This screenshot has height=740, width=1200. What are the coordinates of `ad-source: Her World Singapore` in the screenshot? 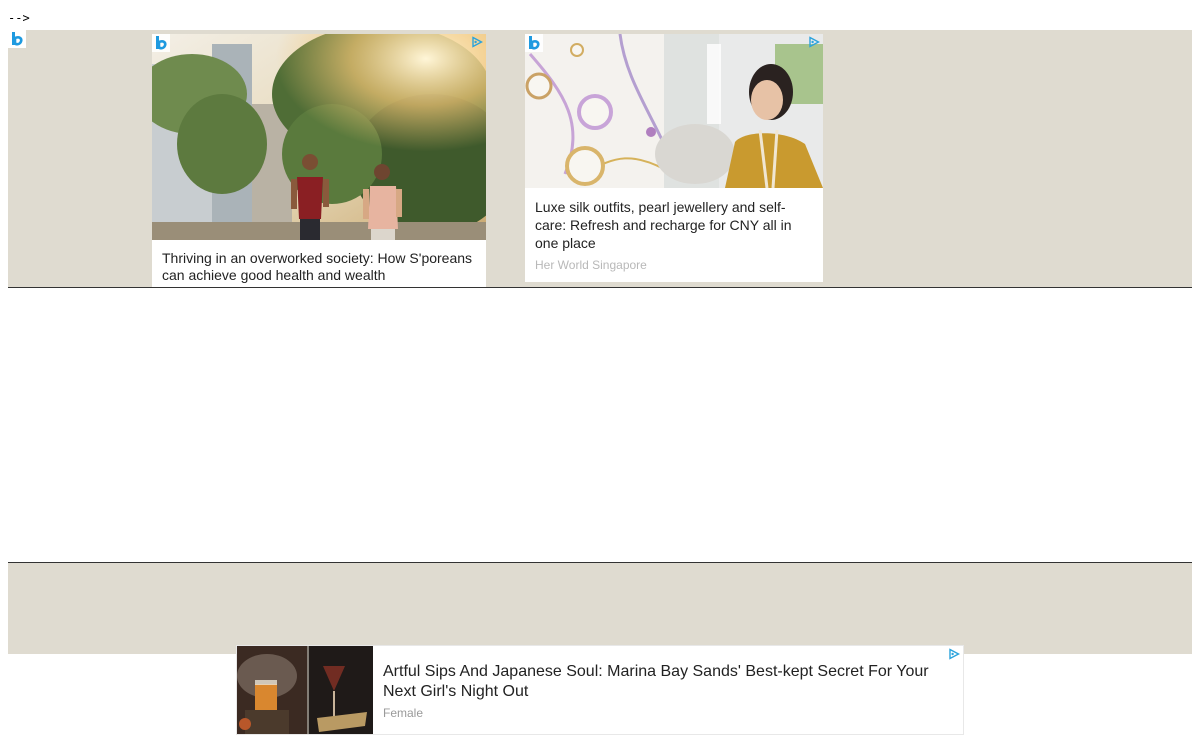 It's located at (591, 265).